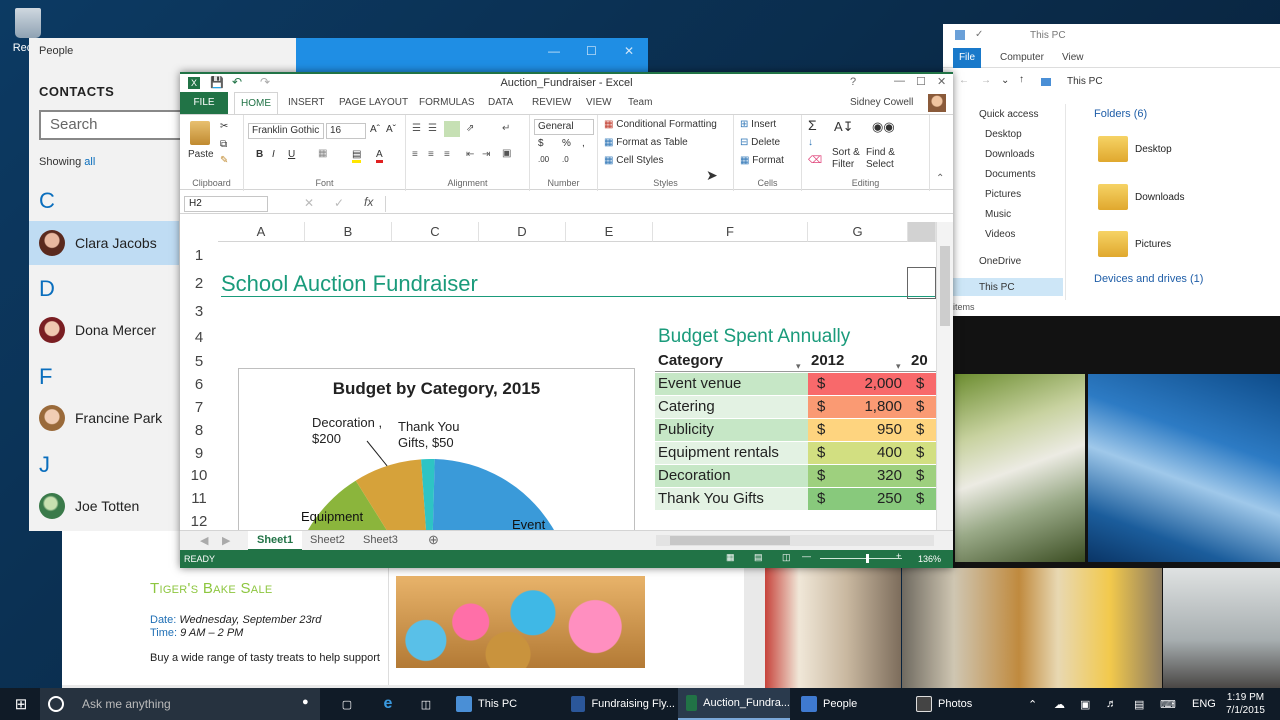  Describe the element at coordinates (855, 476) in the screenshot. I see `table-cell-amount: 320` at that location.